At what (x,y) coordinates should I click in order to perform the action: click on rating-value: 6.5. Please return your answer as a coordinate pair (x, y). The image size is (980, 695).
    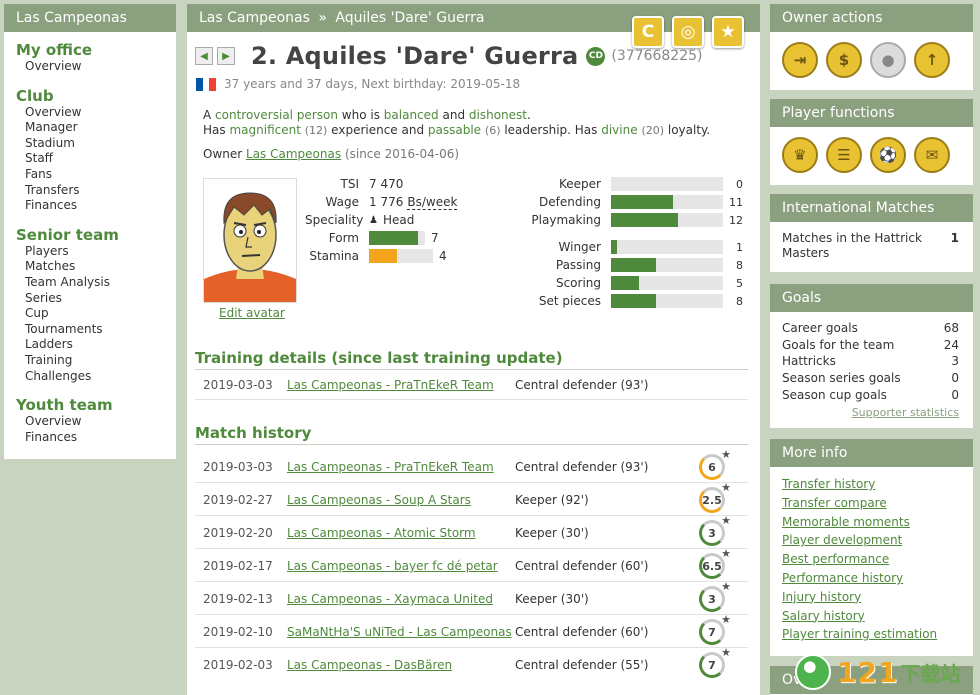
    Looking at the image, I should click on (712, 566).